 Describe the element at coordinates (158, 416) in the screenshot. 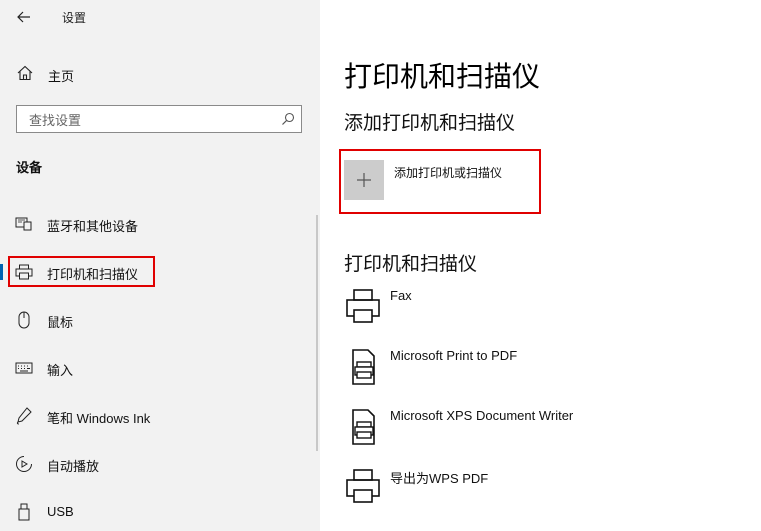

I see `sidebar-item-pen: 笔和 Windows Ink` at that location.